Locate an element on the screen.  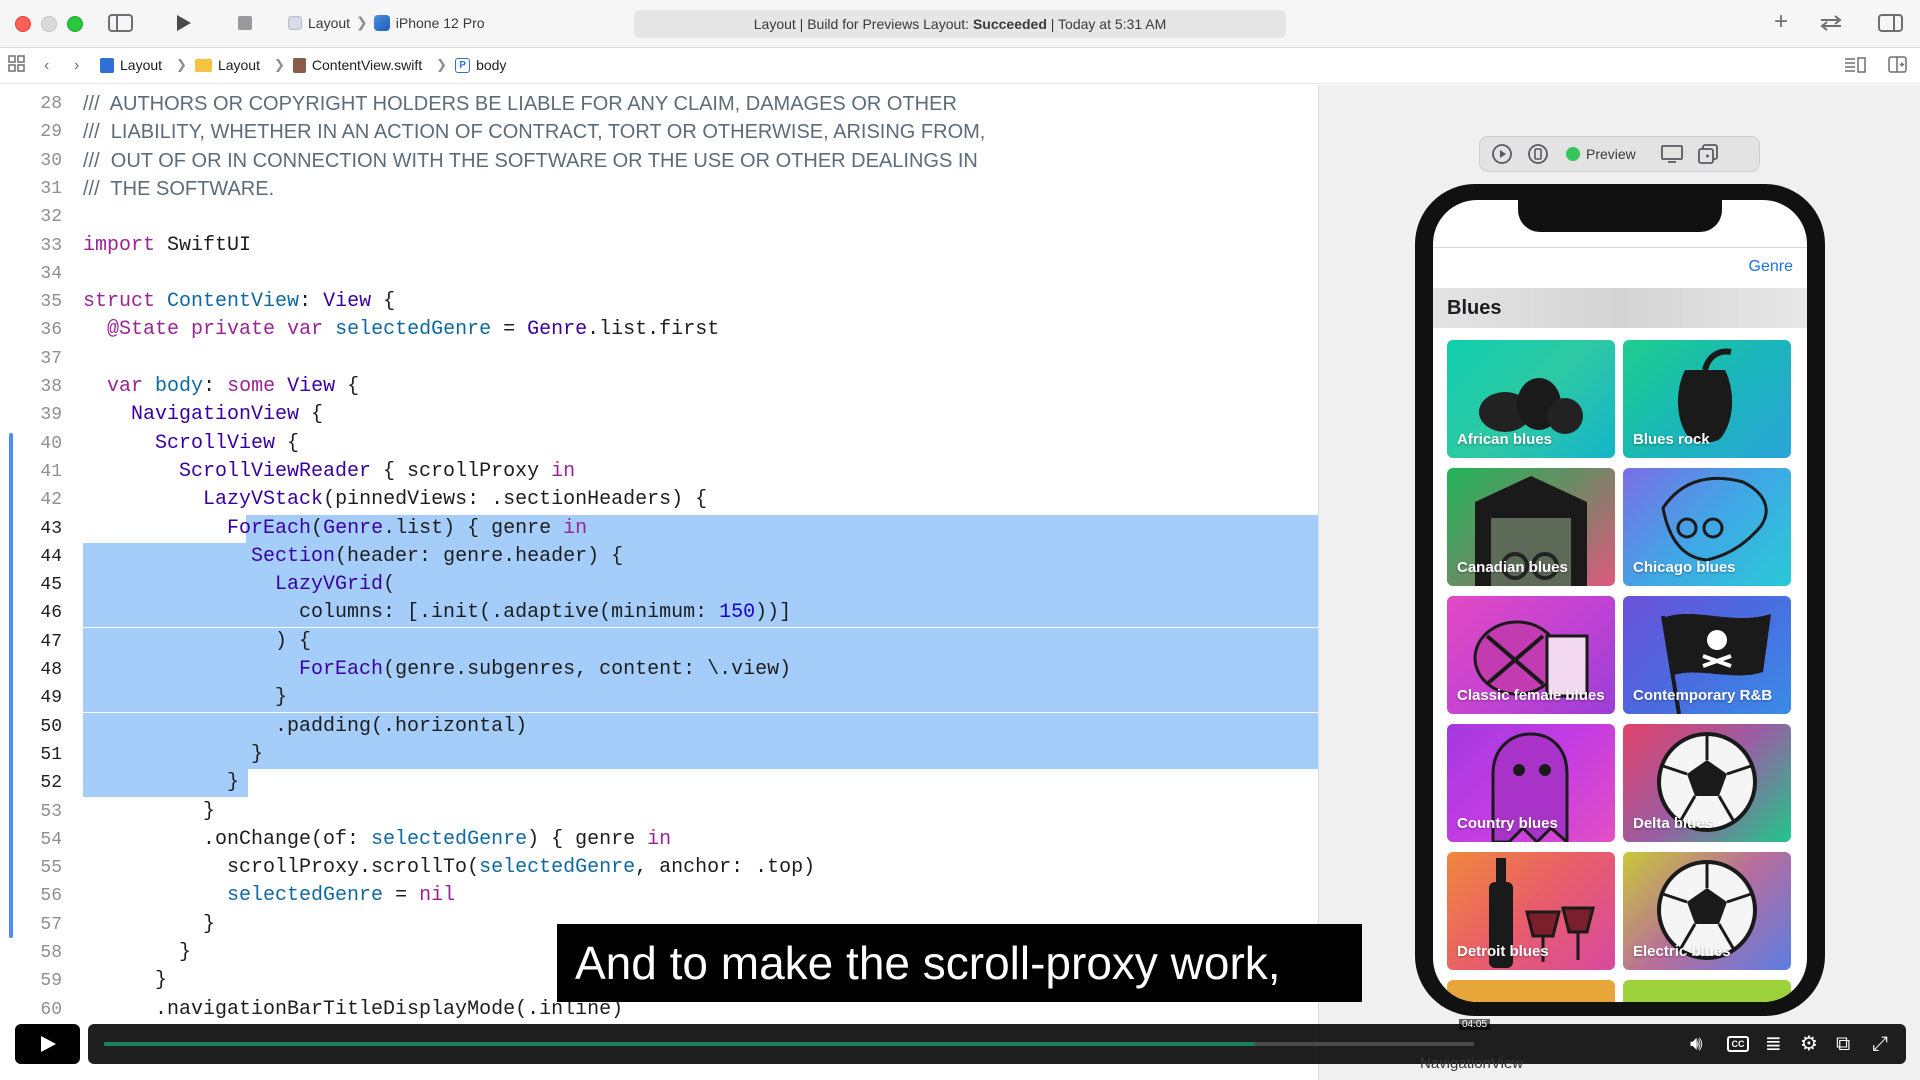
swift-file-icon is located at coordinates (299, 65).